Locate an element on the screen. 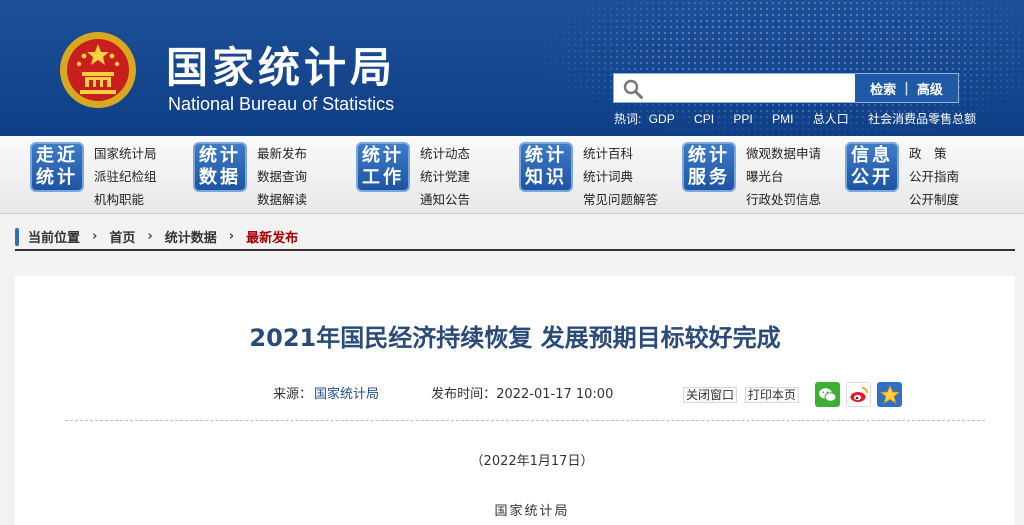  source-value: 国家统计局 is located at coordinates (347, 394).